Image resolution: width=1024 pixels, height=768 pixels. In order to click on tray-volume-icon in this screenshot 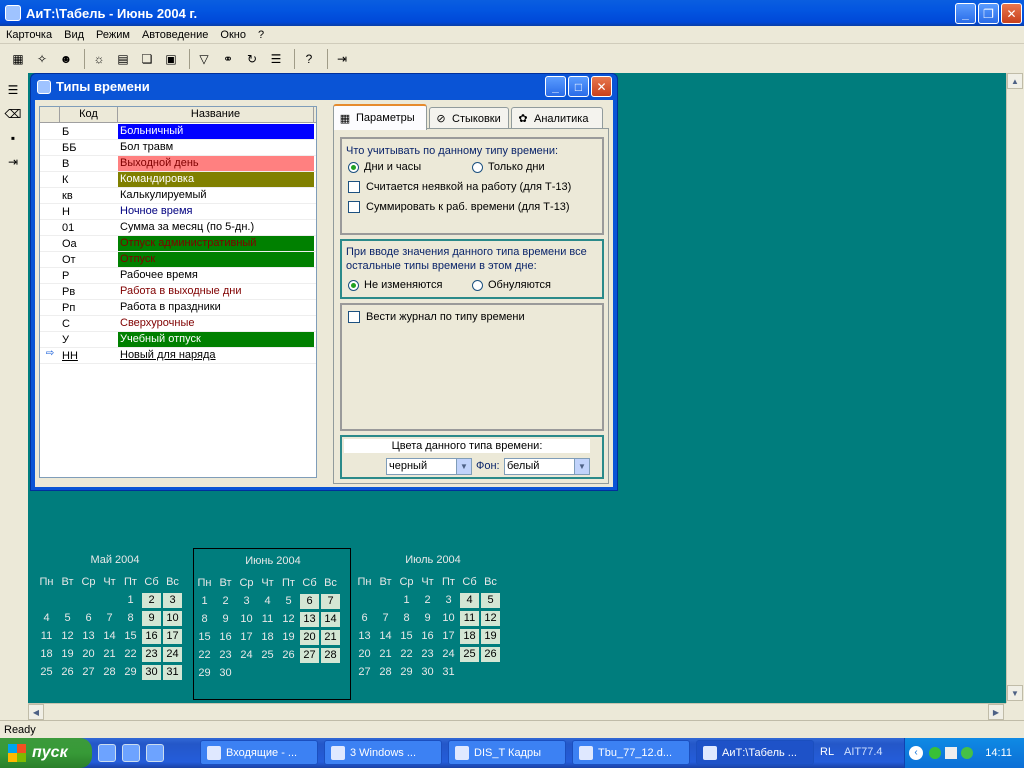, I will do `click(951, 753)`.